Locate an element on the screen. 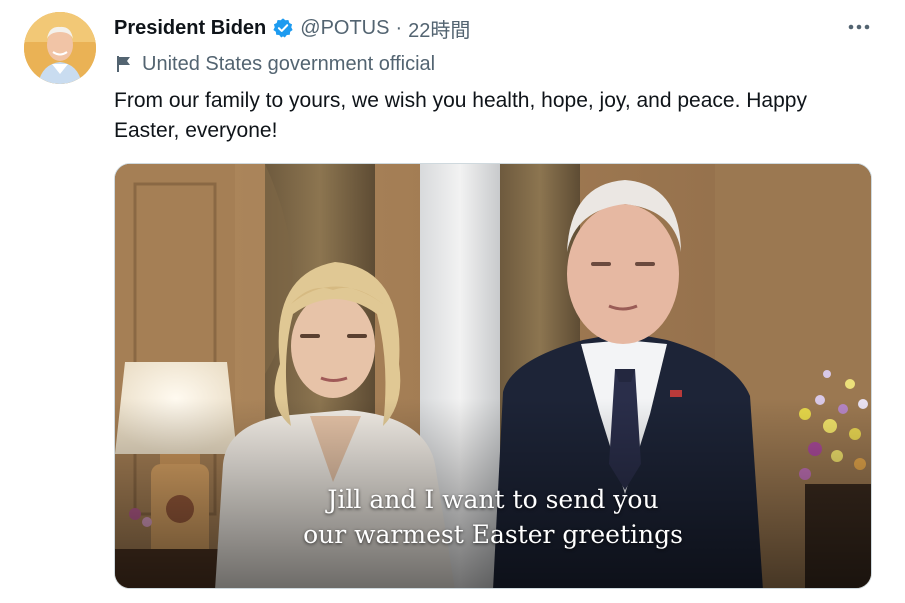 Image resolution: width=905 pixels, height=603 pixels. author-name: President Biden is located at coordinates (190, 28).